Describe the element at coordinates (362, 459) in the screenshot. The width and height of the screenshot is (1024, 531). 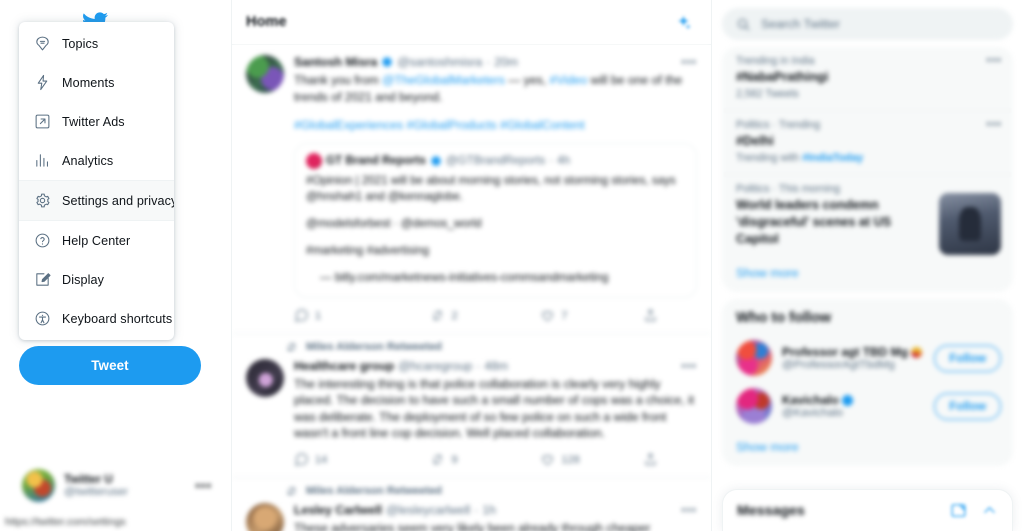
I see `reply-action: 14` at that location.